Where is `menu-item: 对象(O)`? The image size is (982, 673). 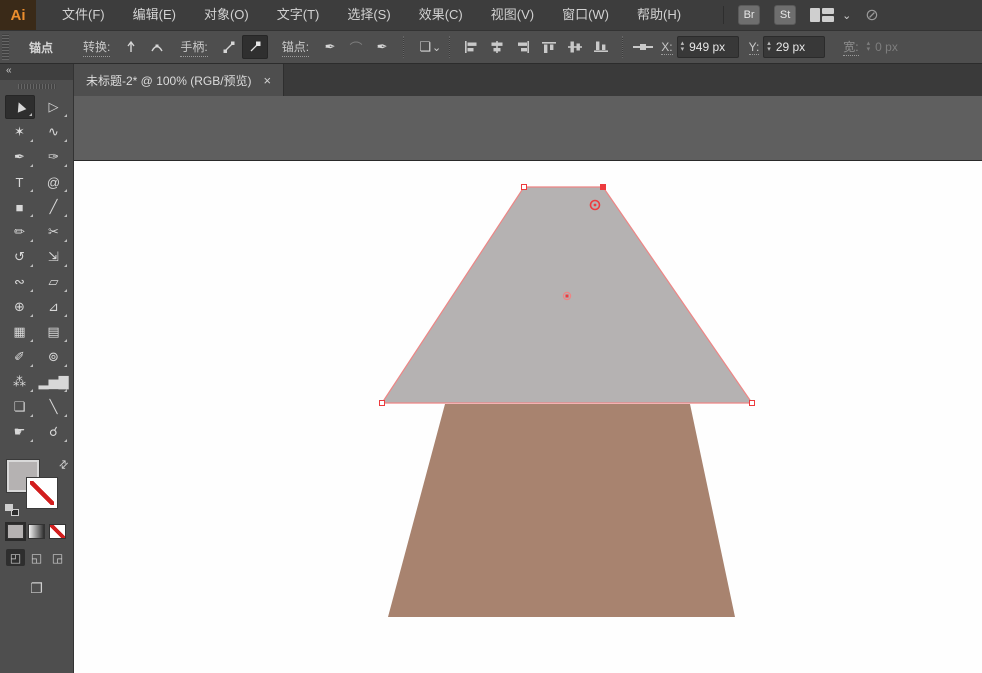
menu-item: 对象(O) is located at coordinates (226, 15).